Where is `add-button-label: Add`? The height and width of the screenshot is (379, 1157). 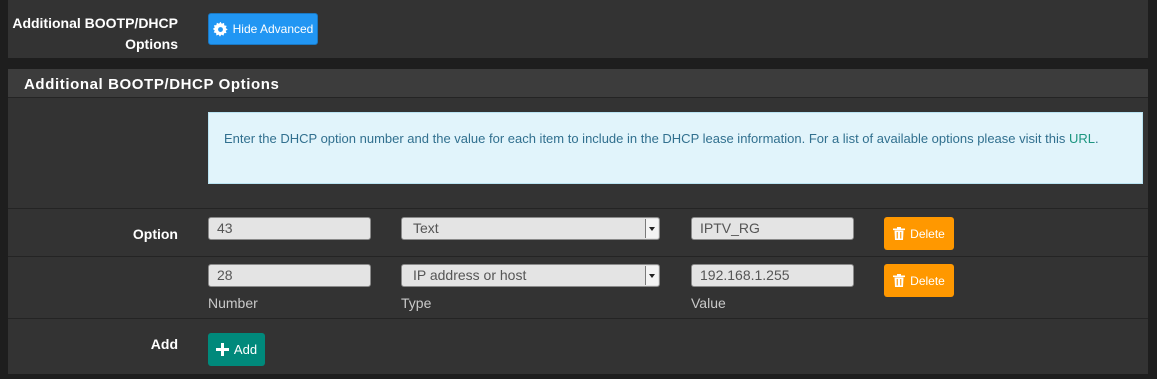 add-button-label: Add is located at coordinates (245, 349).